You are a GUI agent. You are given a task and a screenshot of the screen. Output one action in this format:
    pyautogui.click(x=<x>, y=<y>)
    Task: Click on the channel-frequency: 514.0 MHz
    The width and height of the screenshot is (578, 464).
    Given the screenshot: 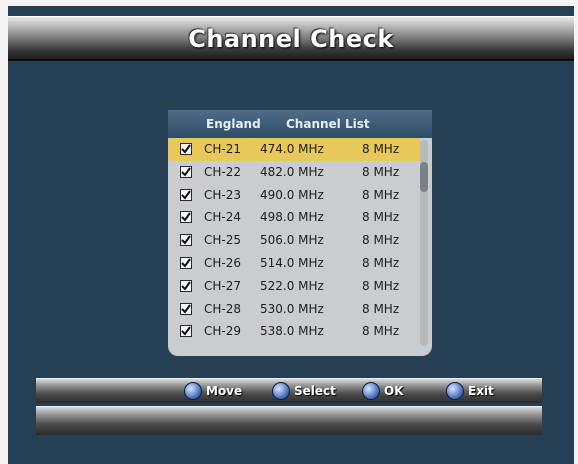 What is the action you would take?
    pyautogui.click(x=292, y=262)
    